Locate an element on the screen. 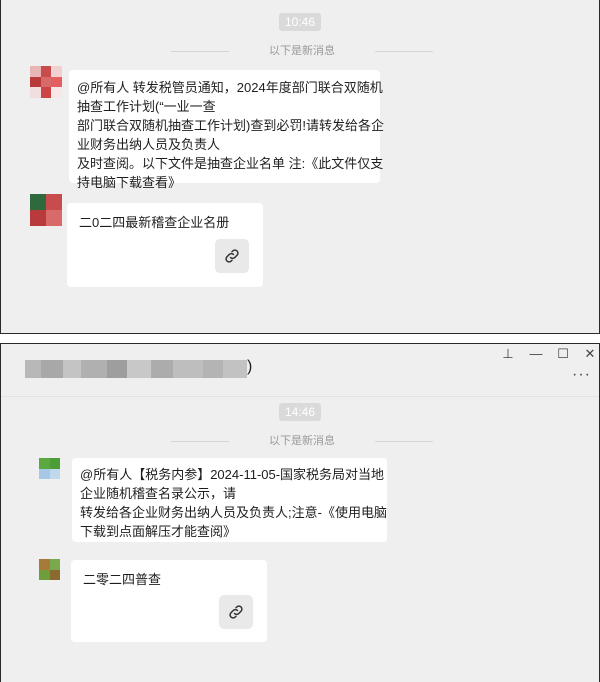  message-text-line: 转发给各企业财务出纳人员及负责人;注意-《使用电脑 is located at coordinates (233, 512).